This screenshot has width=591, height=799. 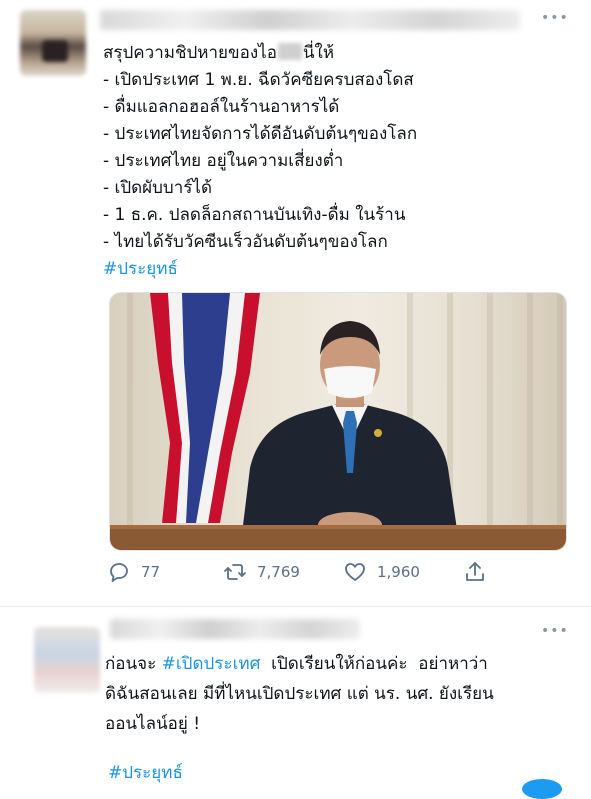 I want to click on tweet-line: ออนไลน์อยู่ !, so click(x=153, y=724).